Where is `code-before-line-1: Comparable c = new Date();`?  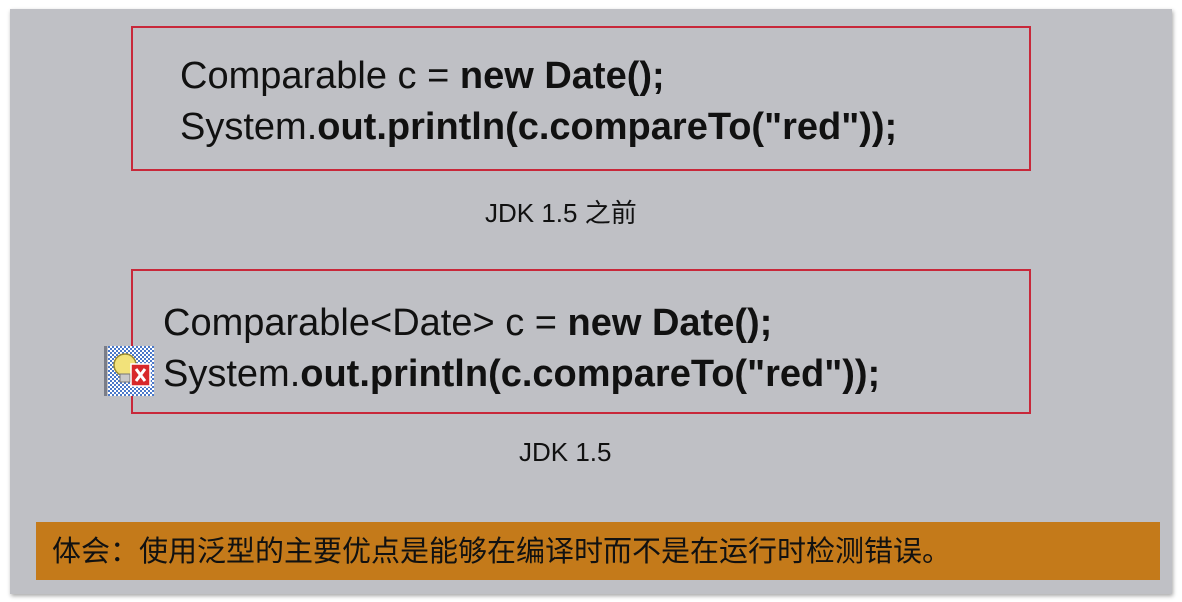 code-before-line-1: Comparable c = new Date(); is located at coordinates (422, 76).